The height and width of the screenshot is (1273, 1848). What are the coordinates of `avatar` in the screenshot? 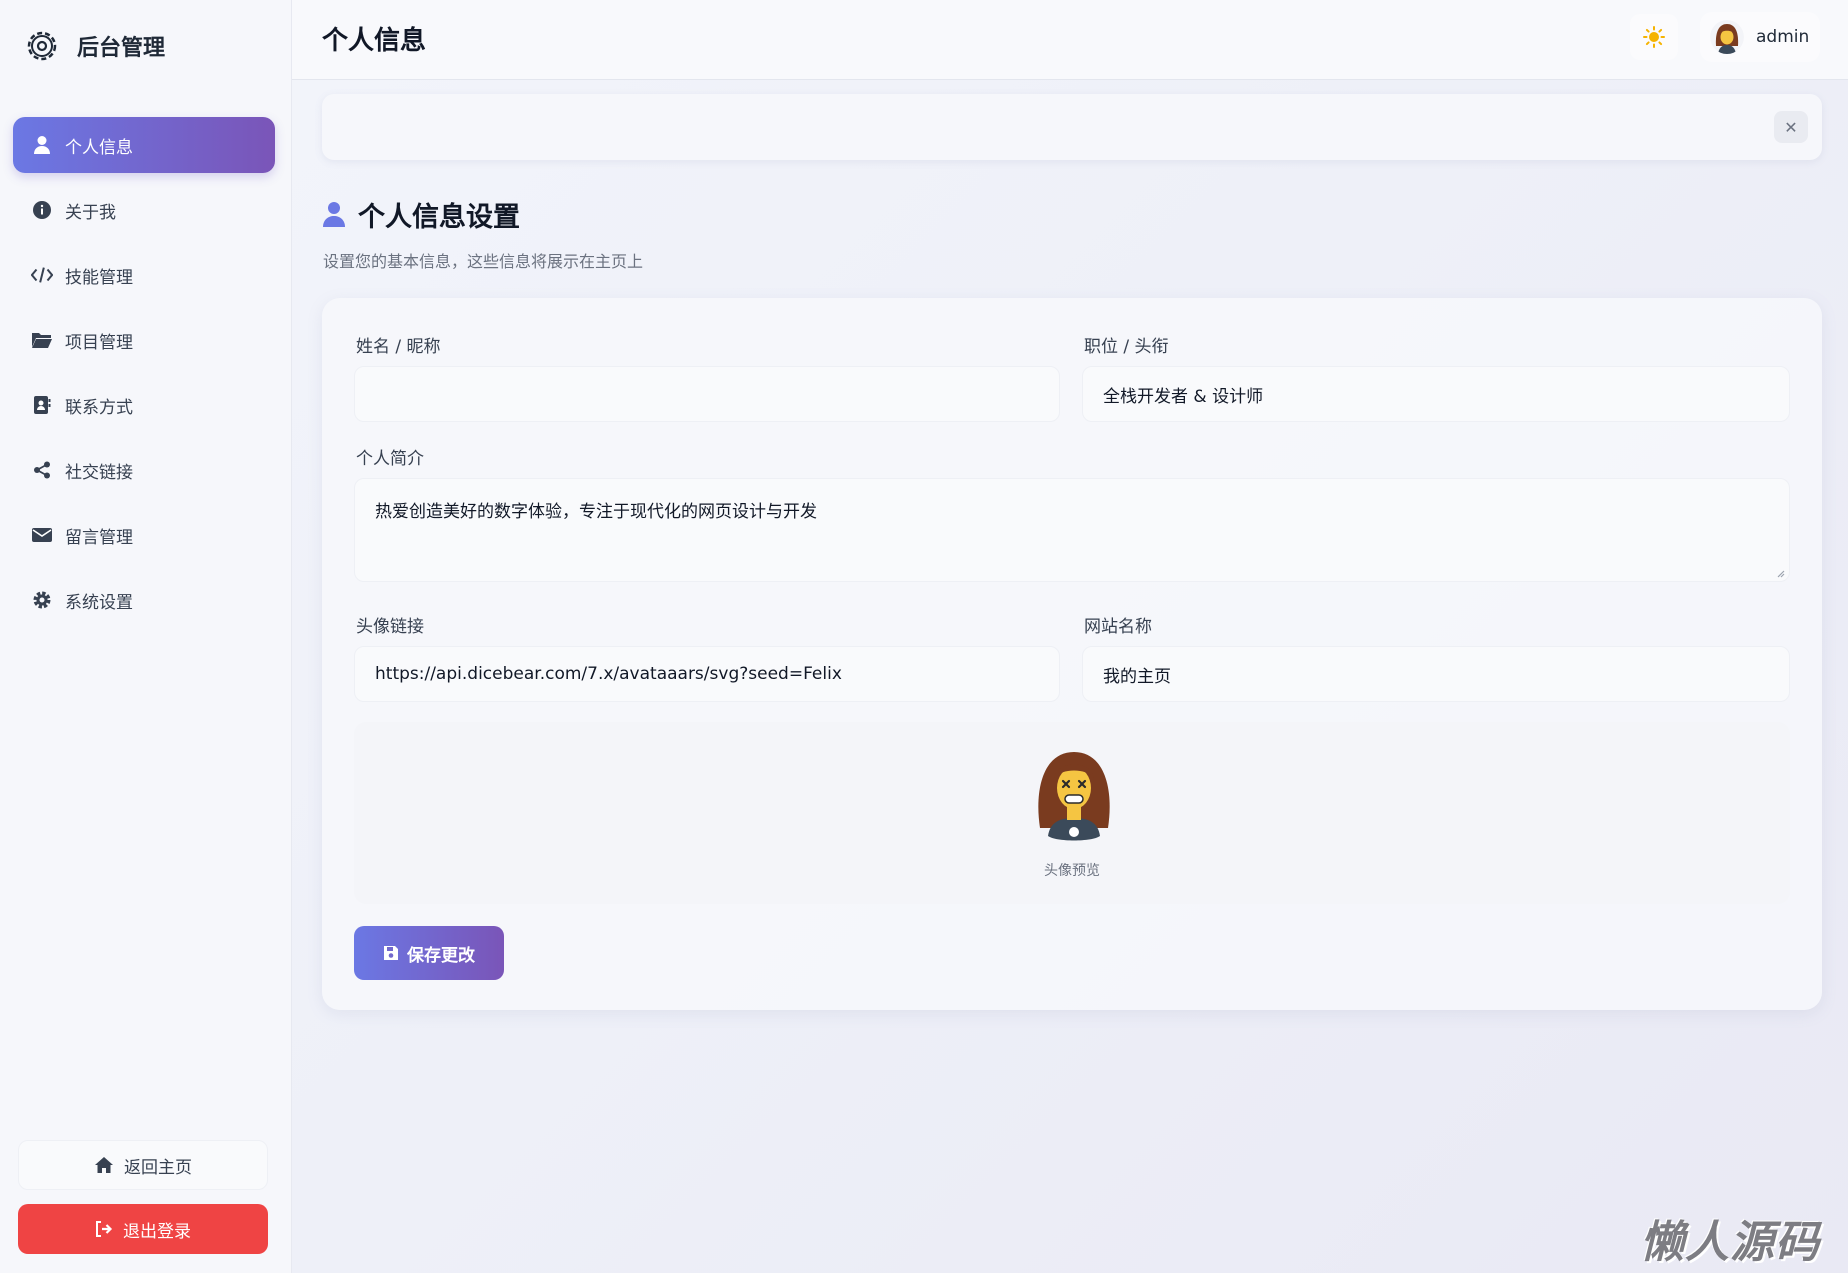 It's located at (1727, 37).